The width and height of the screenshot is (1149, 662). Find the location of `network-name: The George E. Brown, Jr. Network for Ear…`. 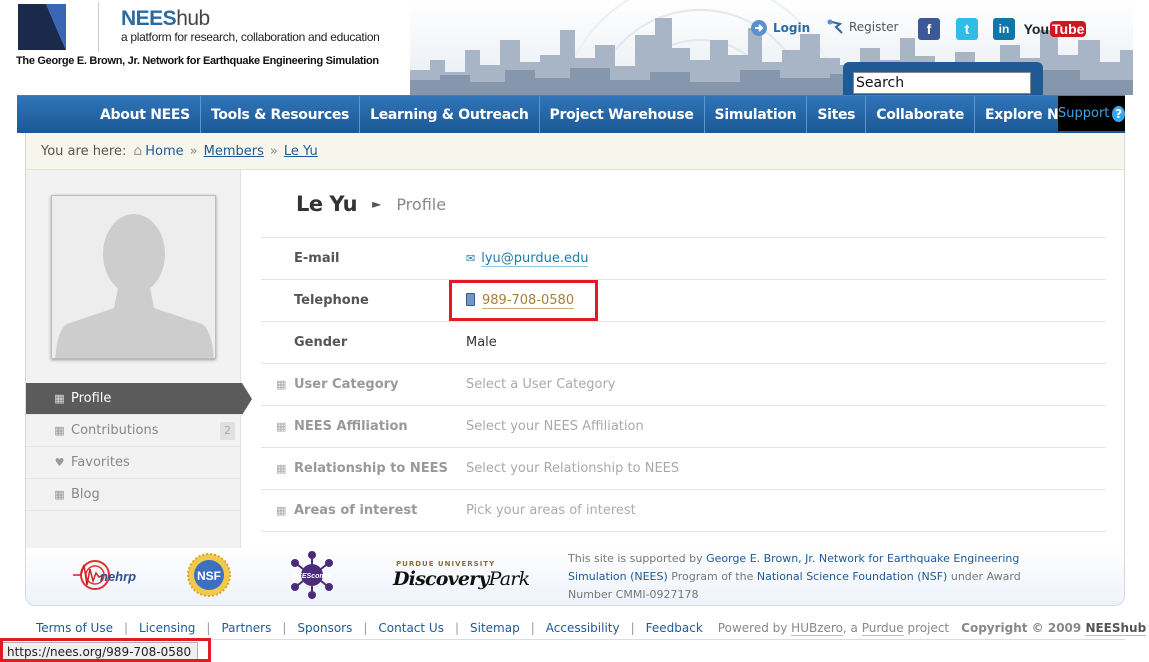

network-name: The George E. Brown, Jr. Network for Ear… is located at coordinates (197, 61).